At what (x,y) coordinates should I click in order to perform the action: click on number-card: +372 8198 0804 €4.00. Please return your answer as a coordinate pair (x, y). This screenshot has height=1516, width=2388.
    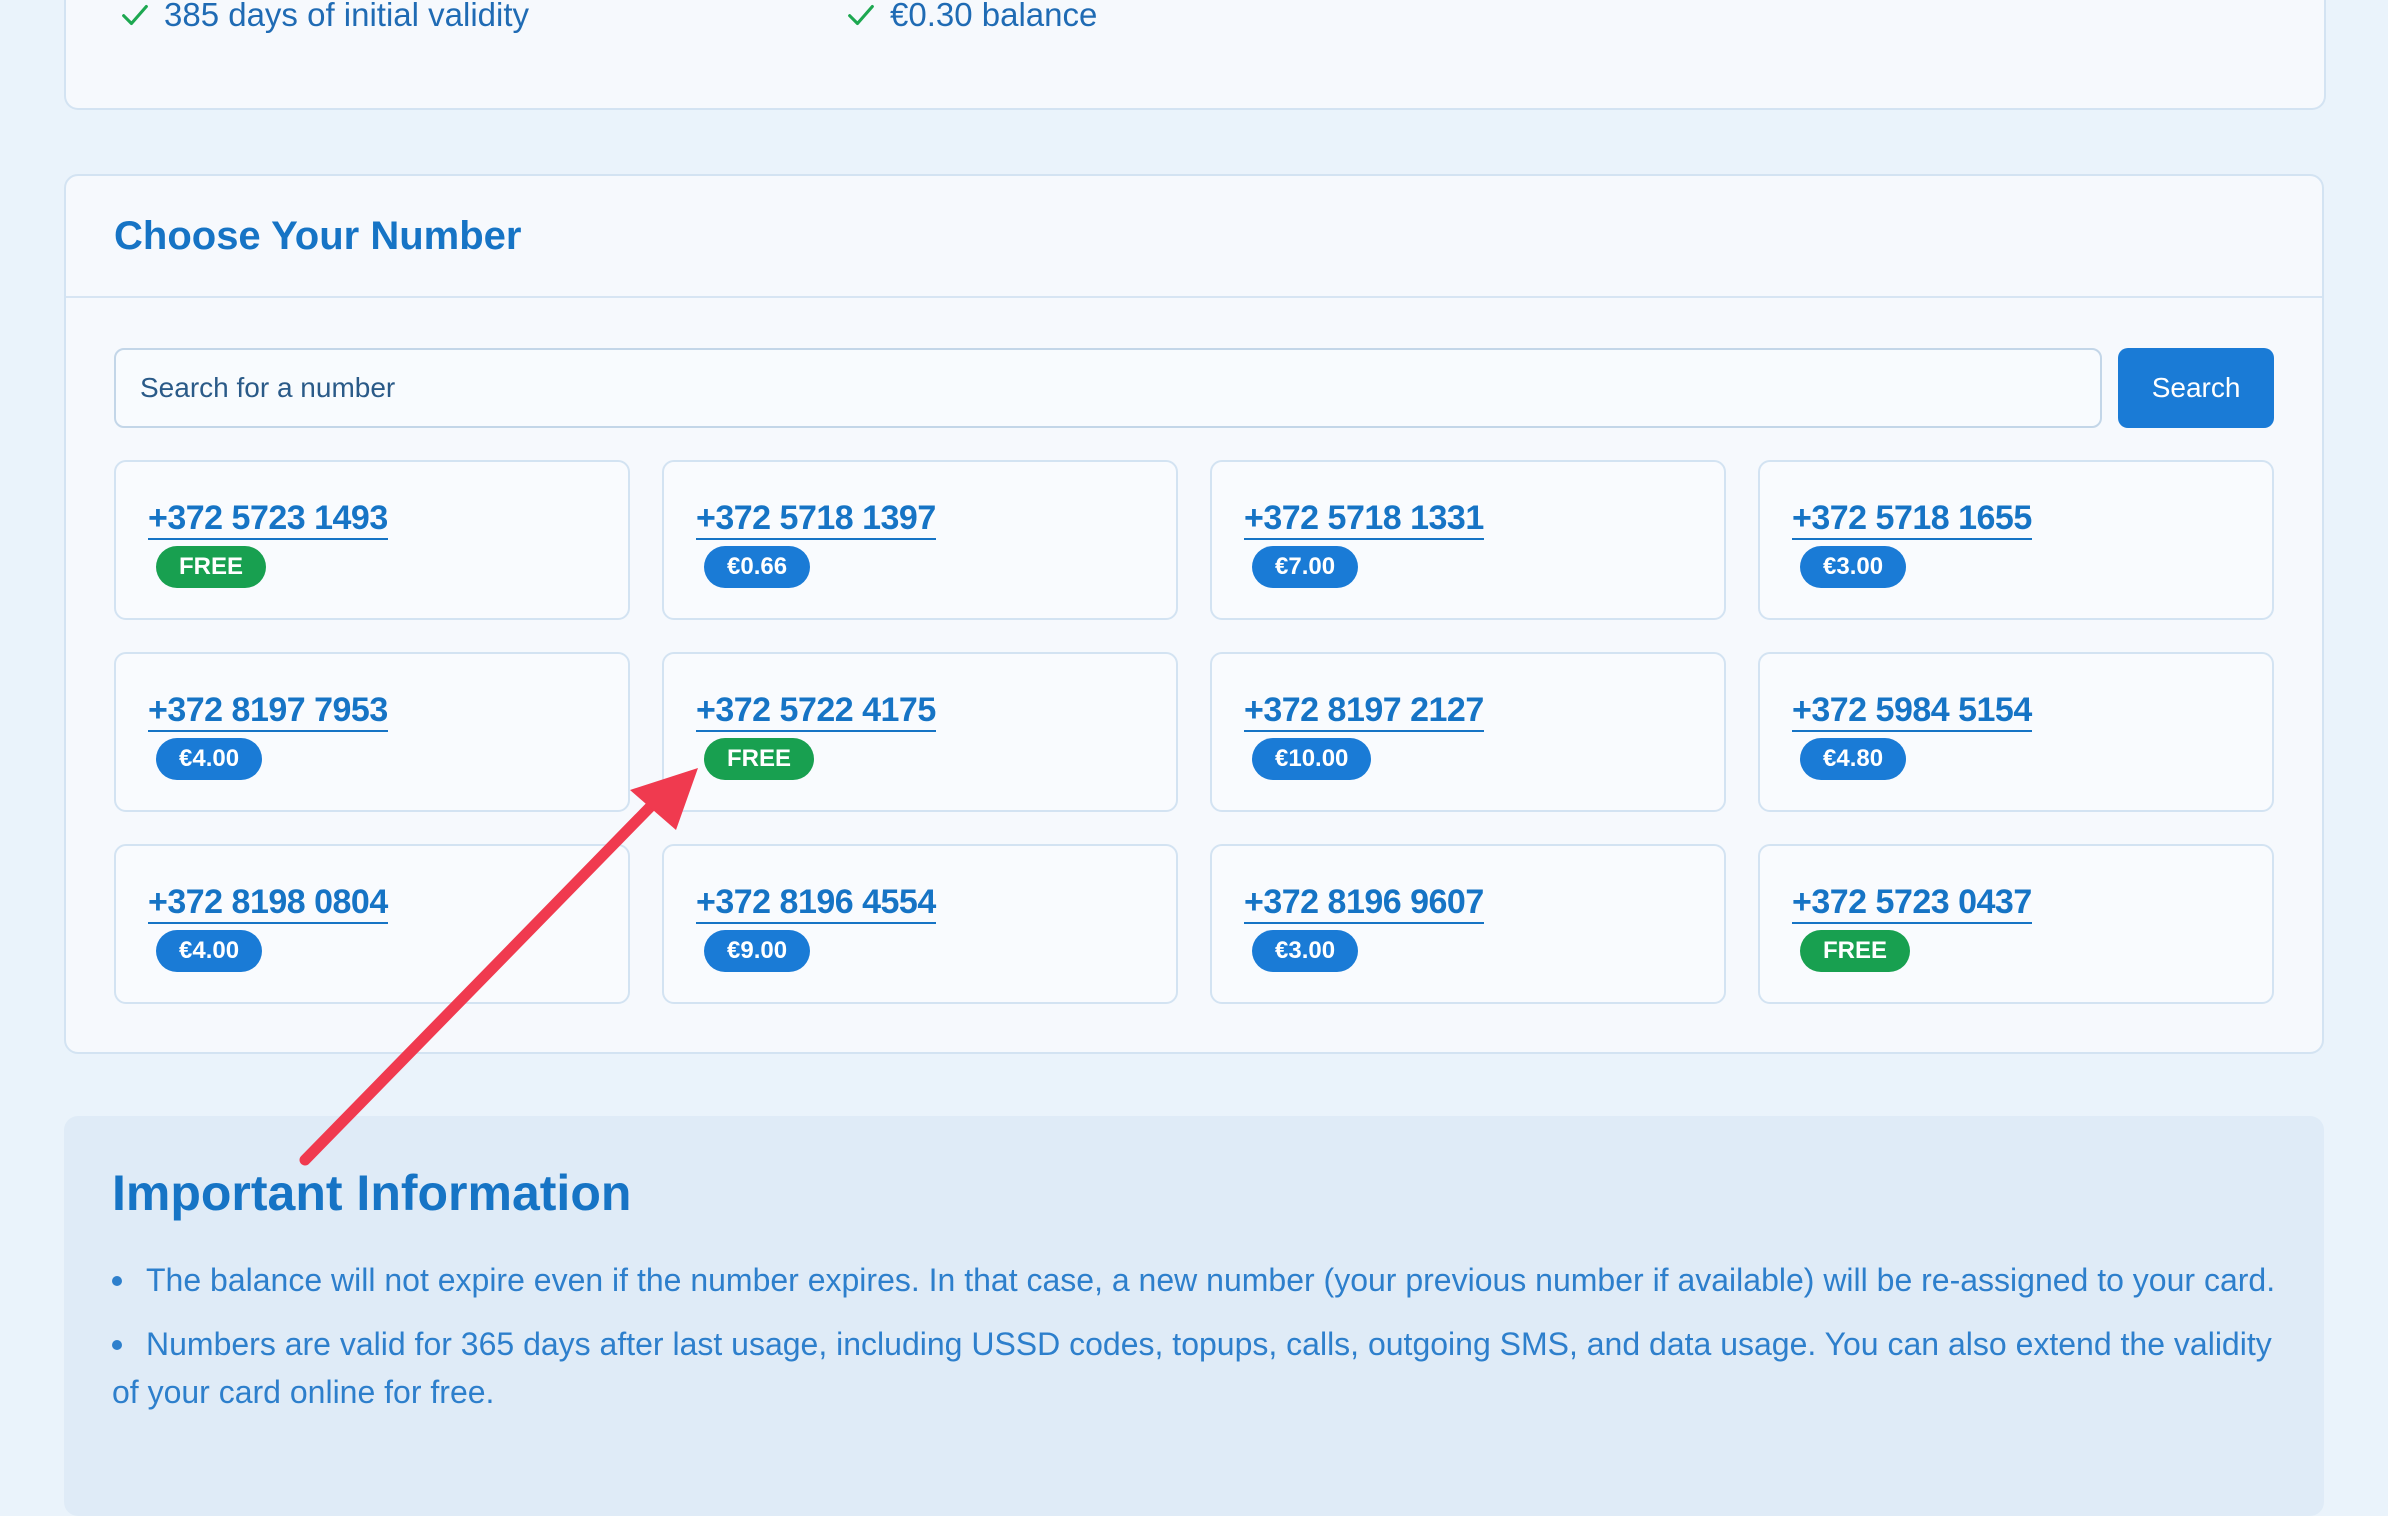
    Looking at the image, I should click on (372, 924).